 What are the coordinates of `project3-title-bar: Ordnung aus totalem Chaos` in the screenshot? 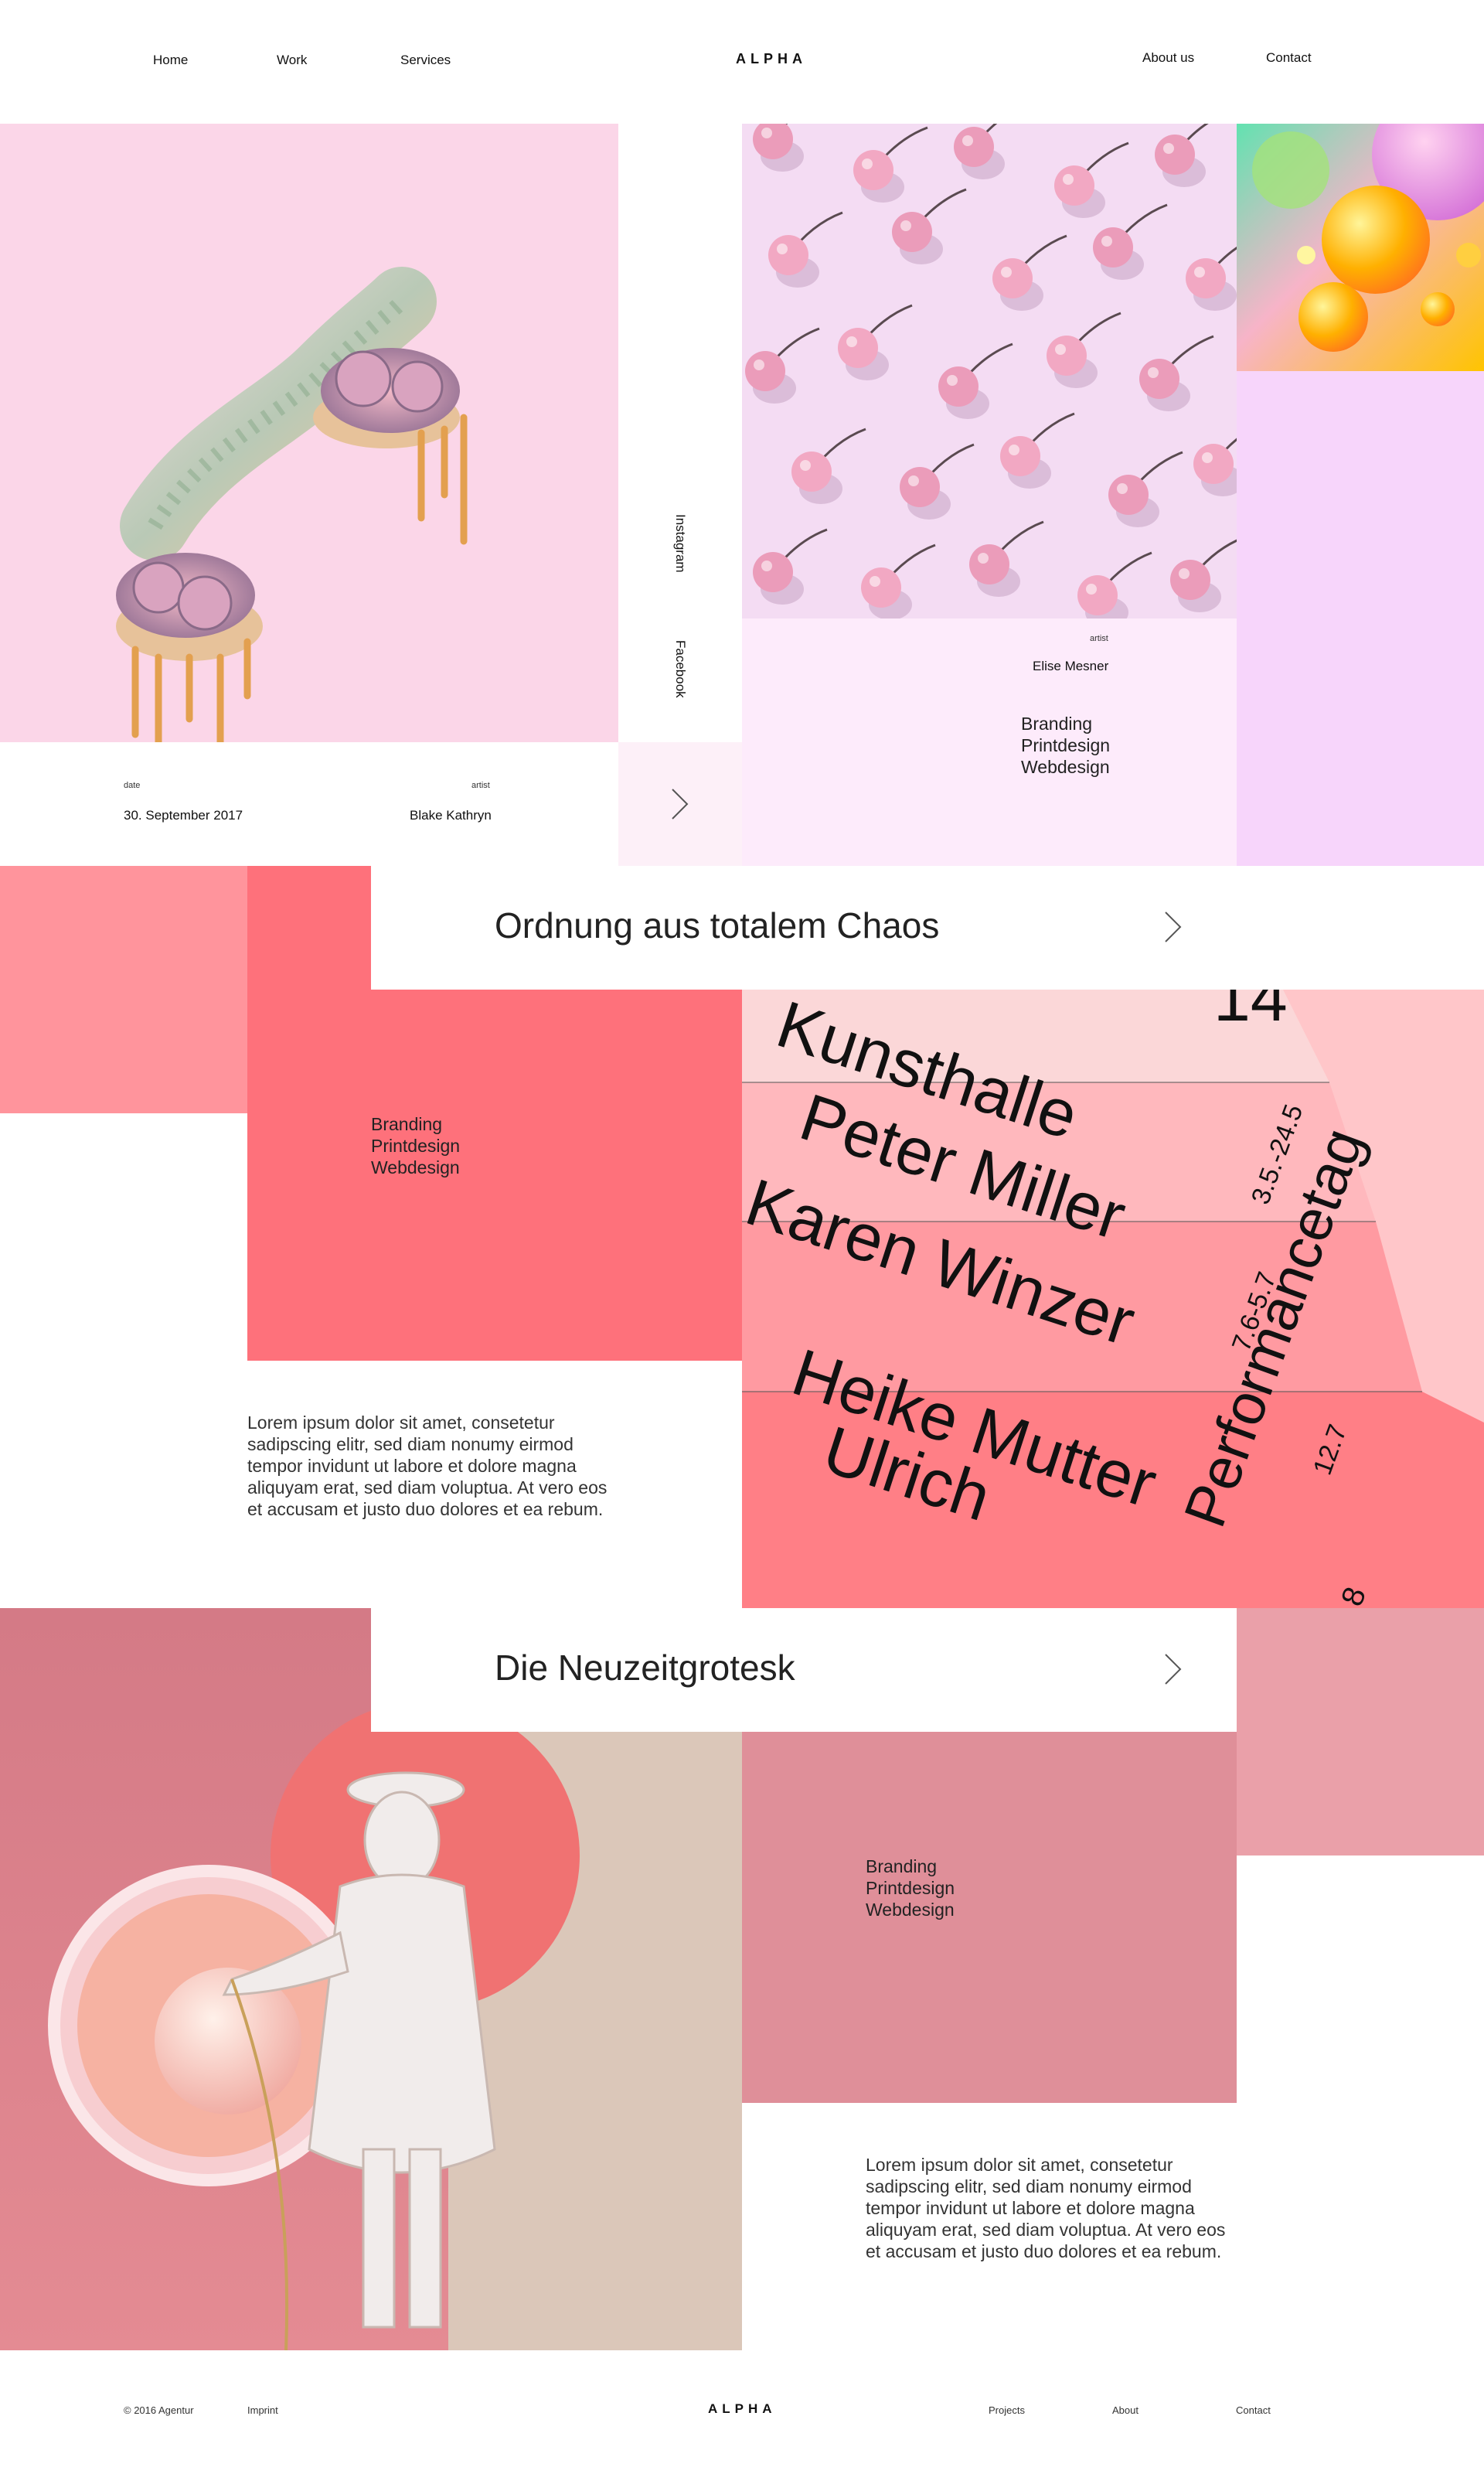 It's located at (804, 928).